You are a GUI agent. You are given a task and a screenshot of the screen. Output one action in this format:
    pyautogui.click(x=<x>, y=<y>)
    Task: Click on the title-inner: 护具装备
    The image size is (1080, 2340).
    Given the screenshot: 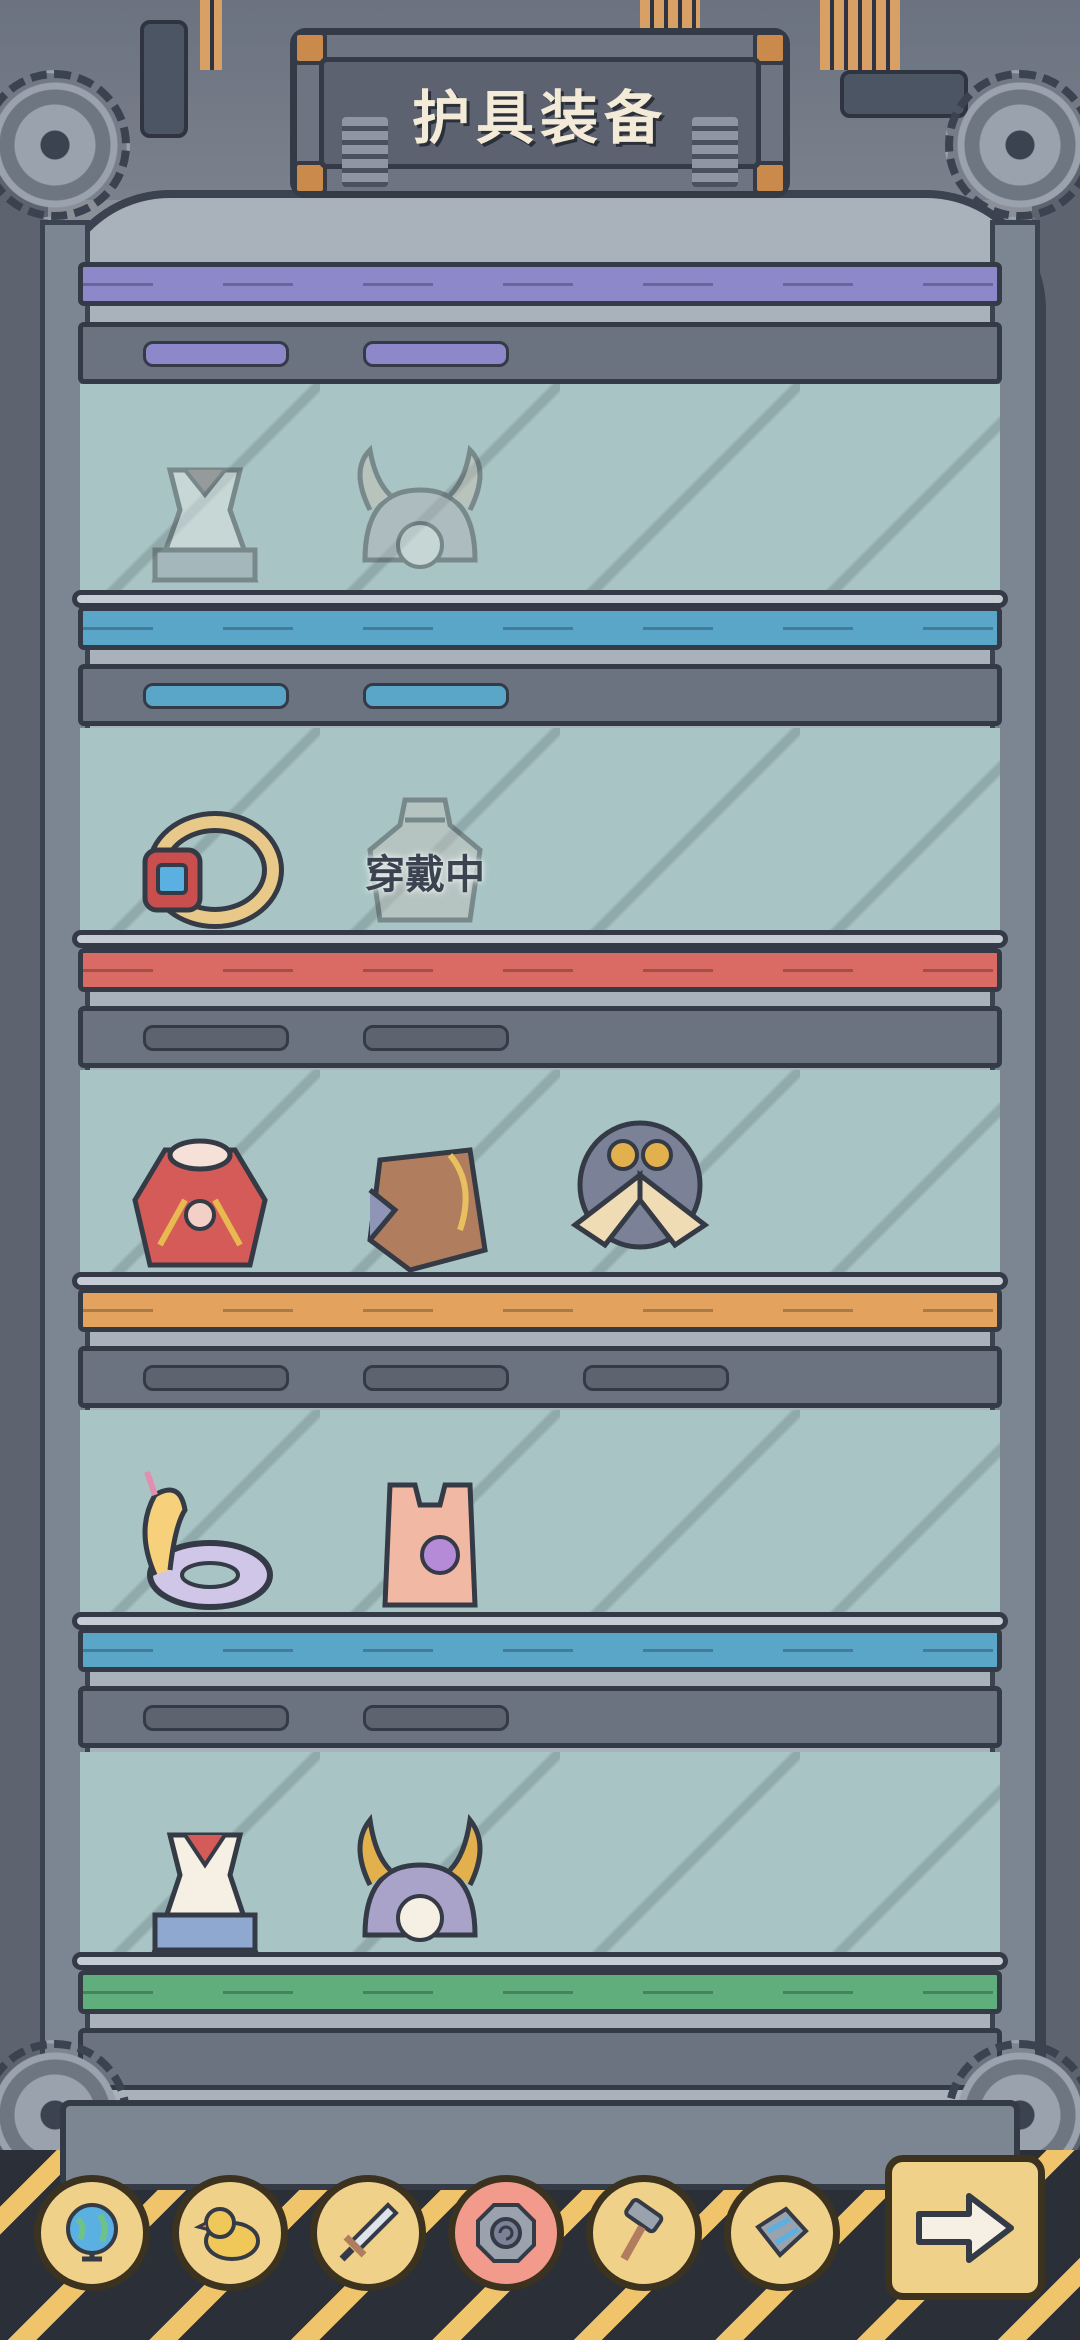 What is the action you would take?
    pyautogui.click(x=540, y=122)
    